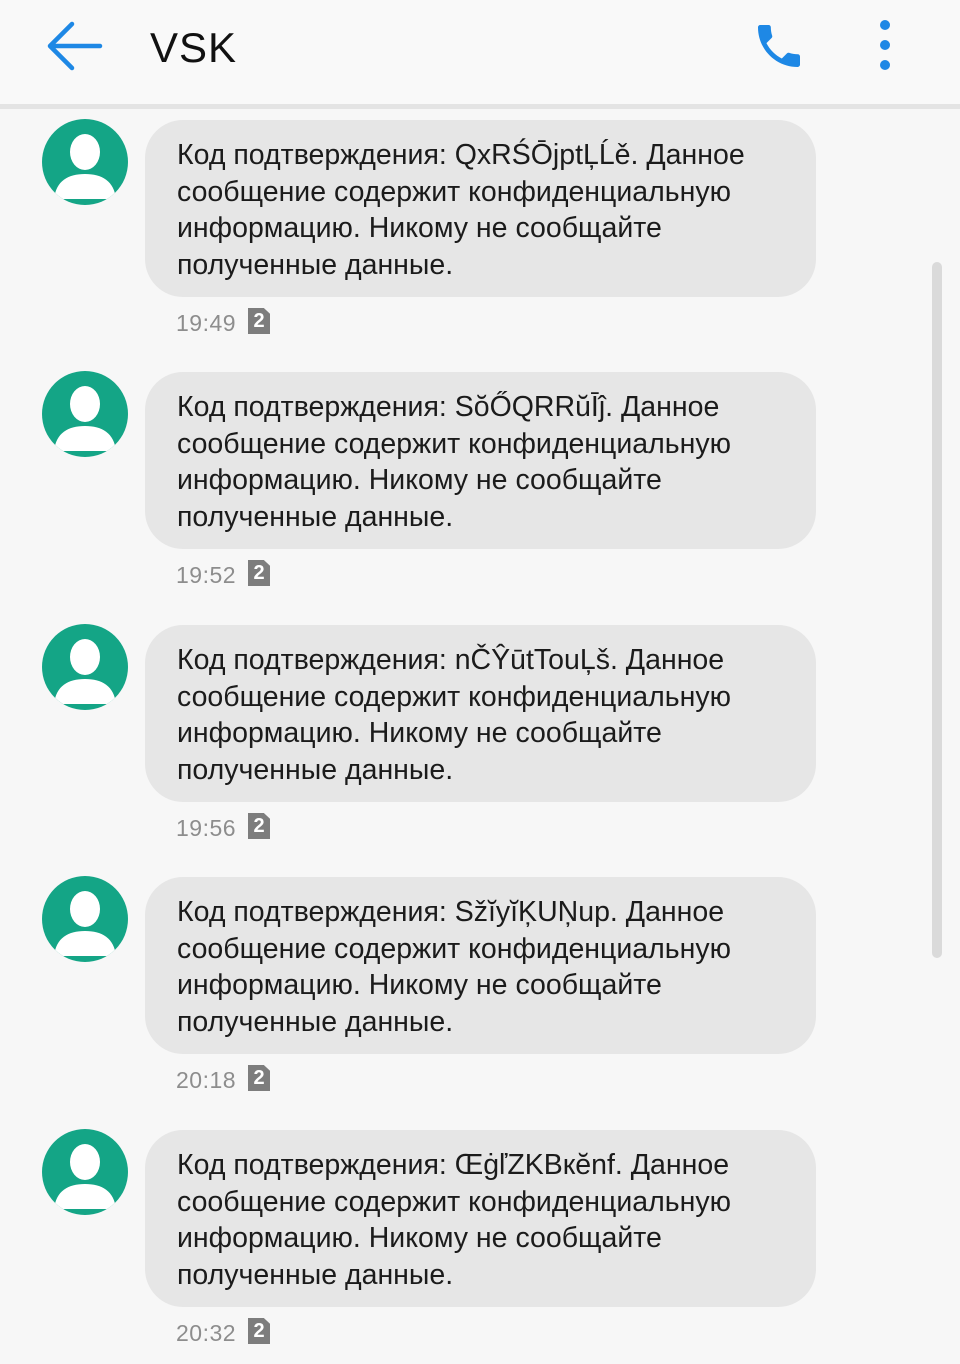 The height and width of the screenshot is (1364, 960). Describe the element at coordinates (480, 54) in the screenshot. I see `top-app-bar: VSK` at that location.